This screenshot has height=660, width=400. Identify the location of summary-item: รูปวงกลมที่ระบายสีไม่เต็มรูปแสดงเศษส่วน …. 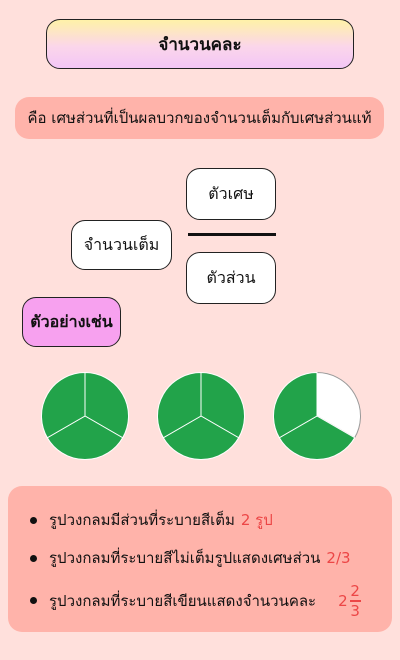
(190, 558).